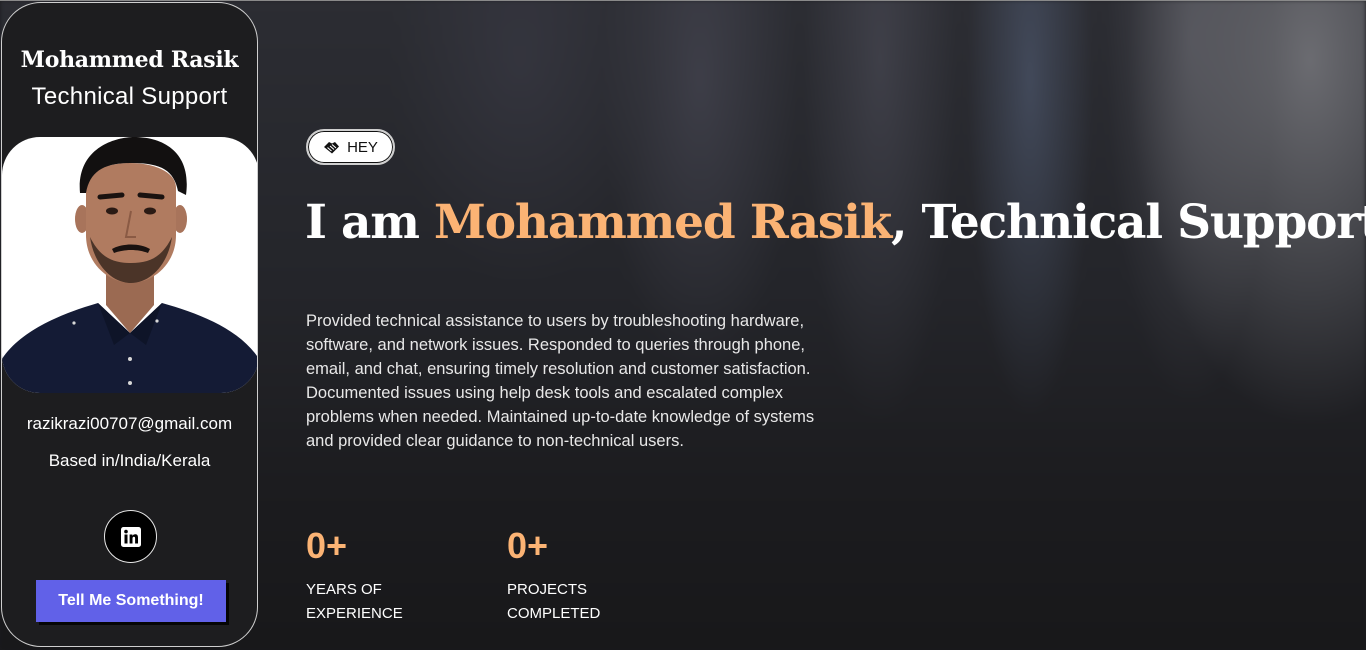  What do you see at coordinates (1128, 222) in the screenshot?
I see `headline-suffix: , Technical Support` at bounding box center [1128, 222].